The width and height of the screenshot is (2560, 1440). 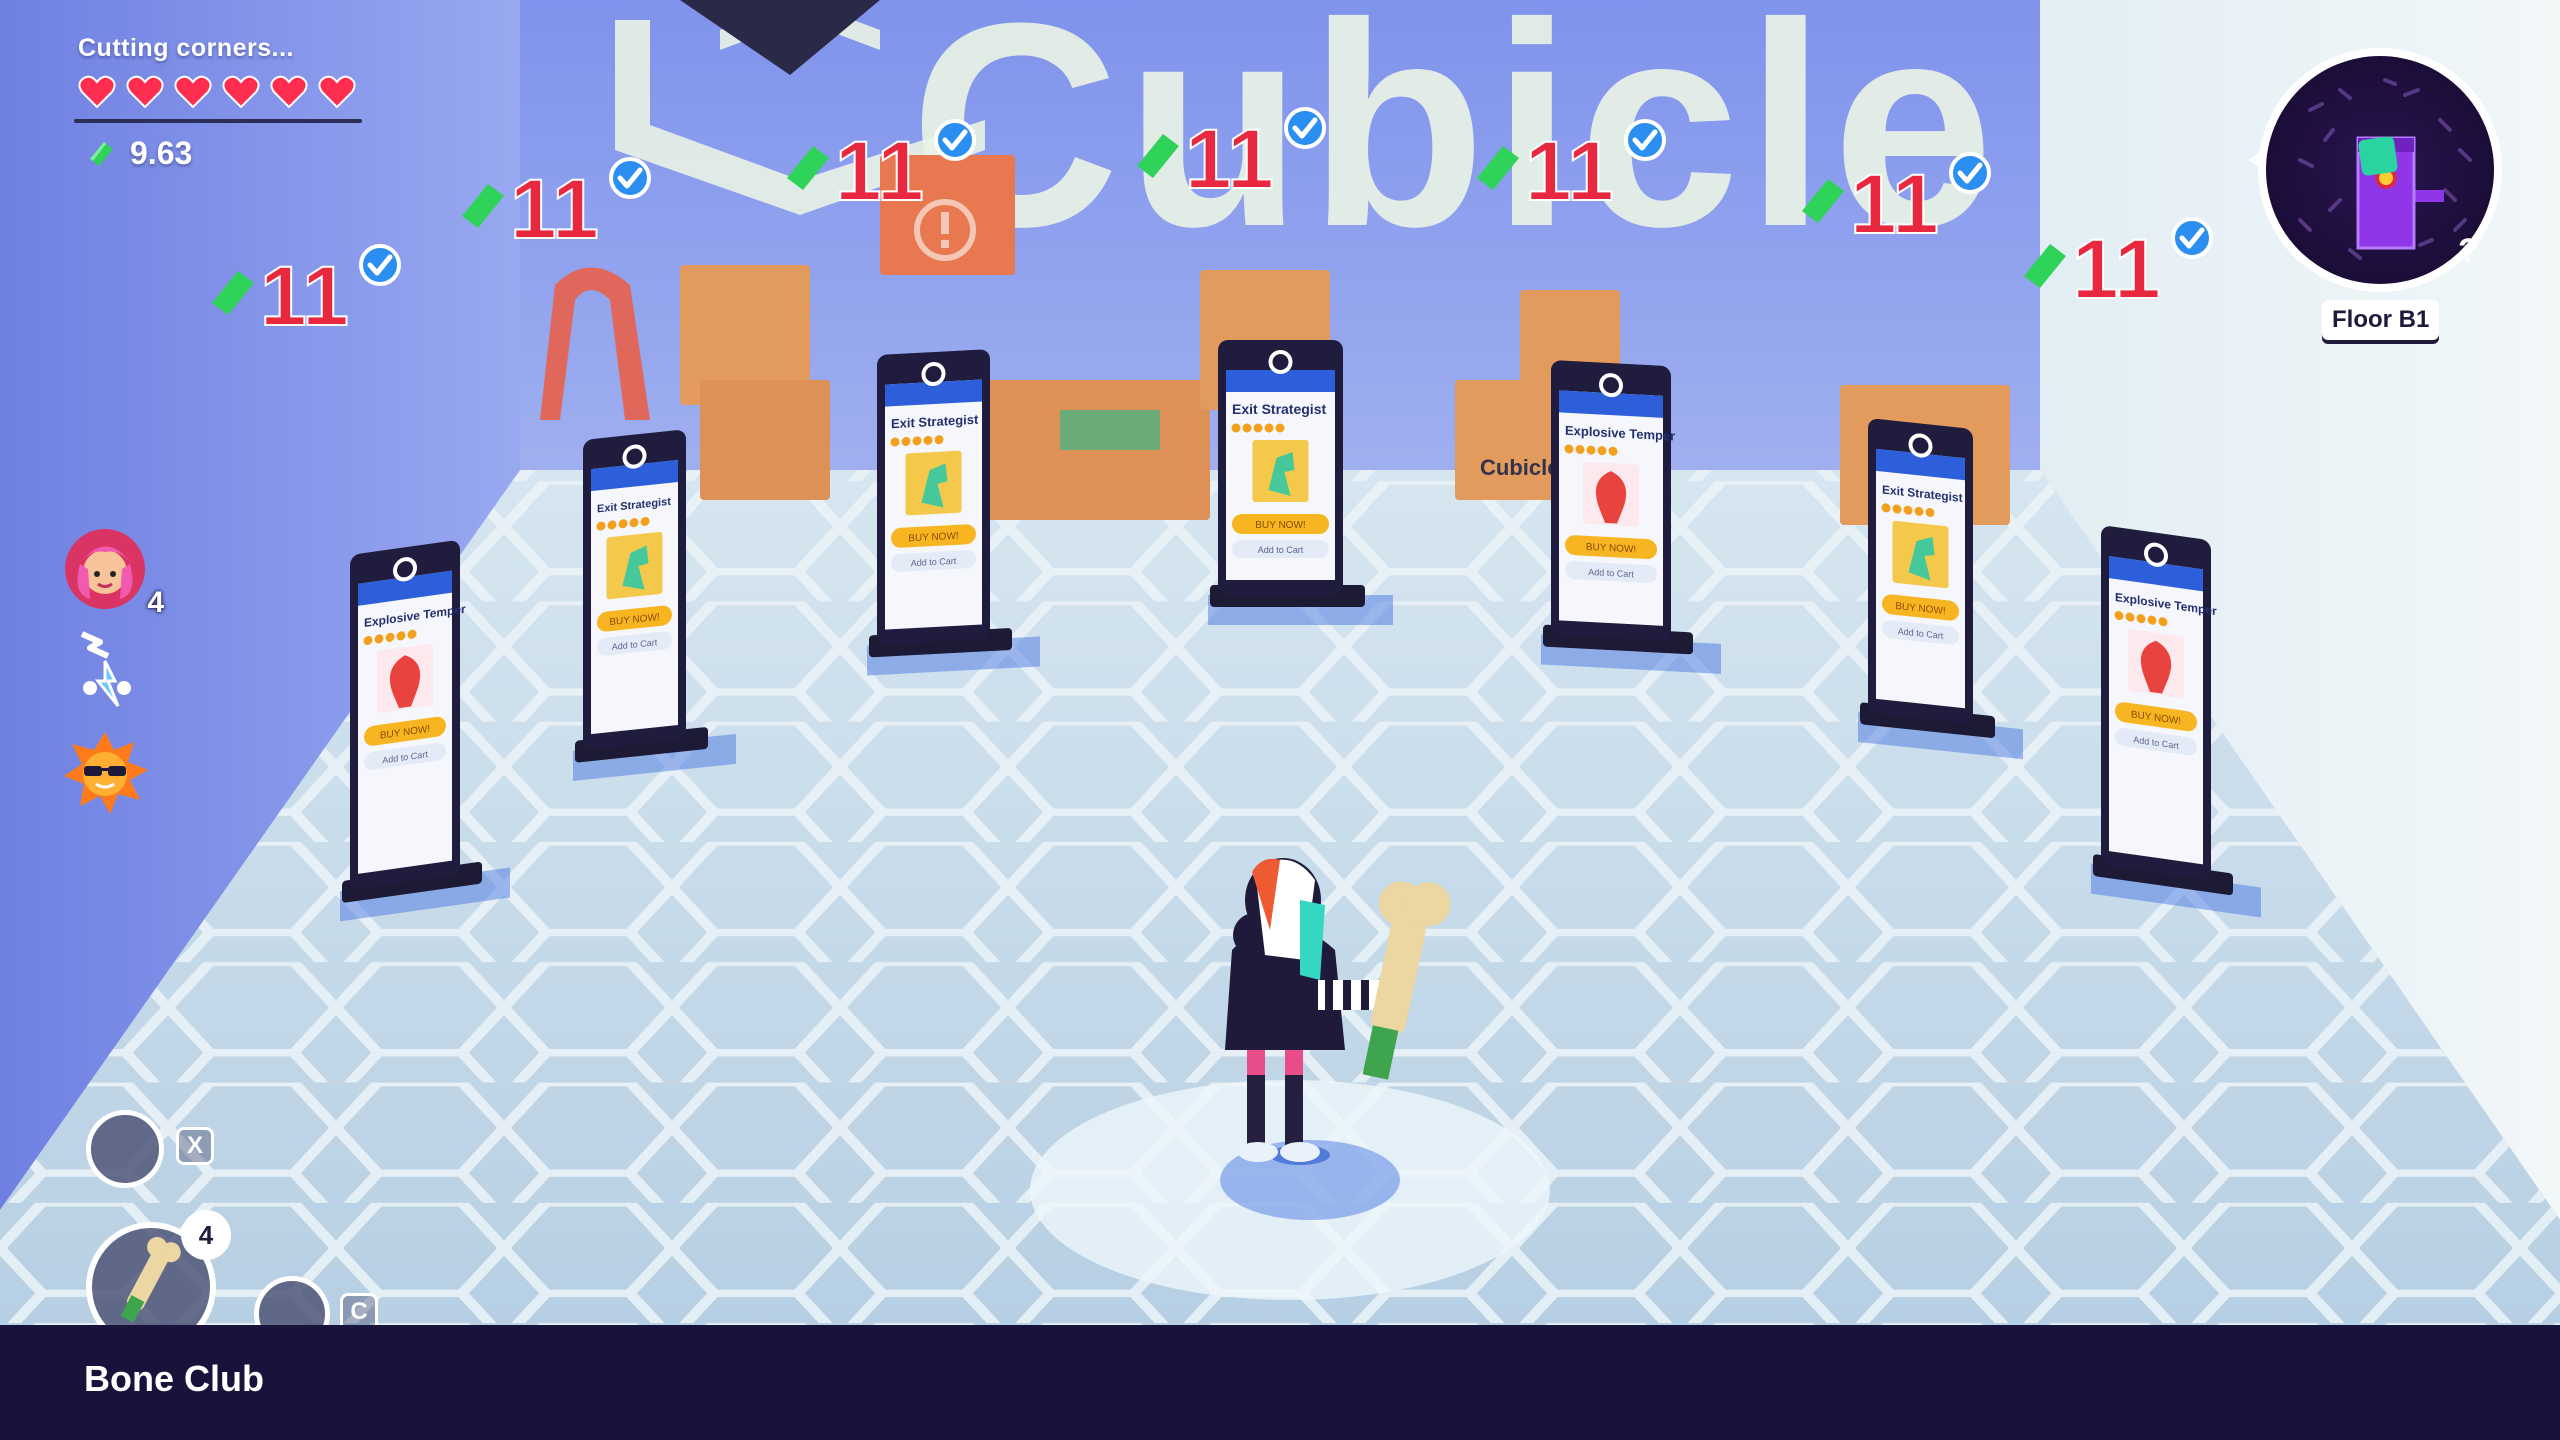 I want to click on add-to-cart-button: Add to Cart, so click(x=1281, y=550).